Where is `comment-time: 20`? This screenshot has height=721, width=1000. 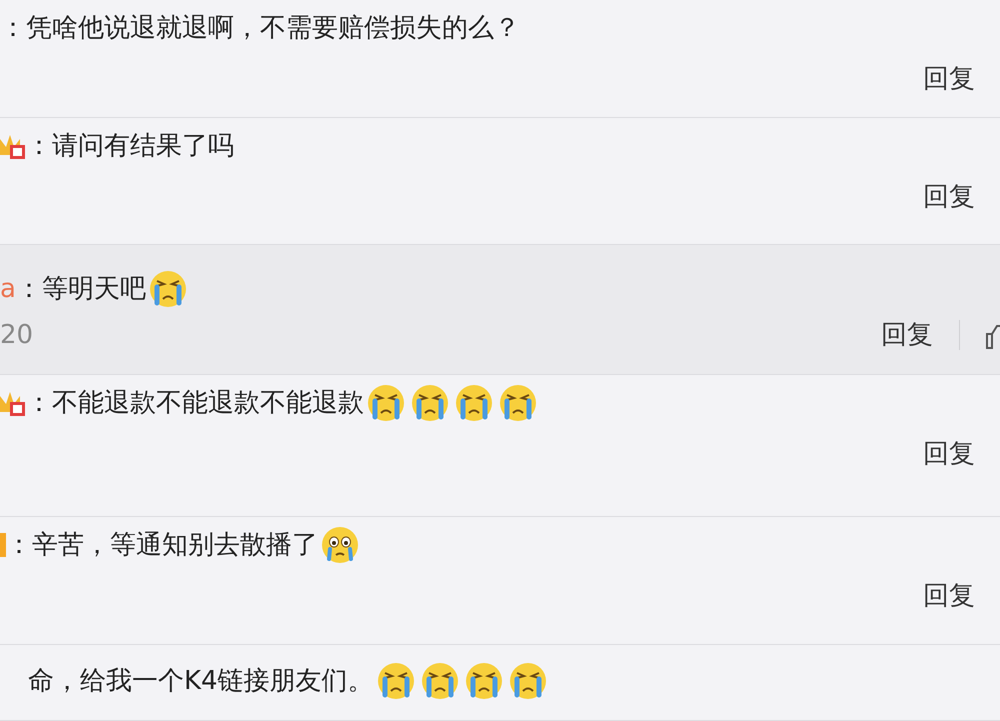 comment-time: 20 is located at coordinates (17, 335).